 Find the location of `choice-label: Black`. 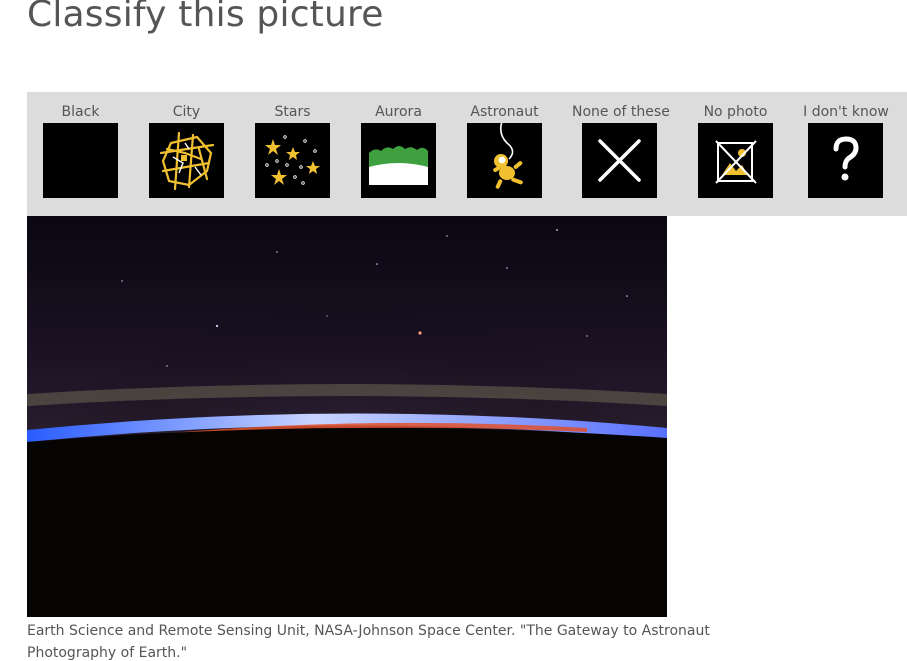

choice-label: Black is located at coordinates (80, 112).